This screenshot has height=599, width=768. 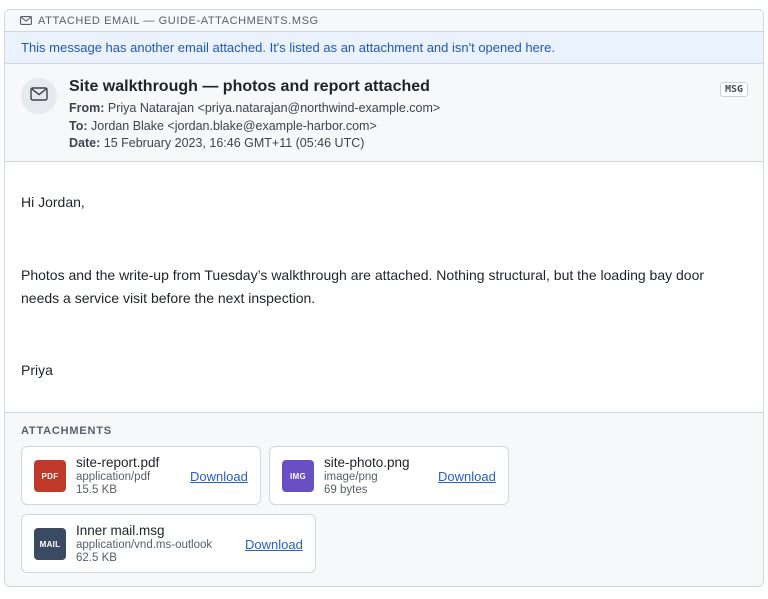 What do you see at coordinates (367, 462) in the screenshot?
I see `attachment-name: site-photo.png` at bounding box center [367, 462].